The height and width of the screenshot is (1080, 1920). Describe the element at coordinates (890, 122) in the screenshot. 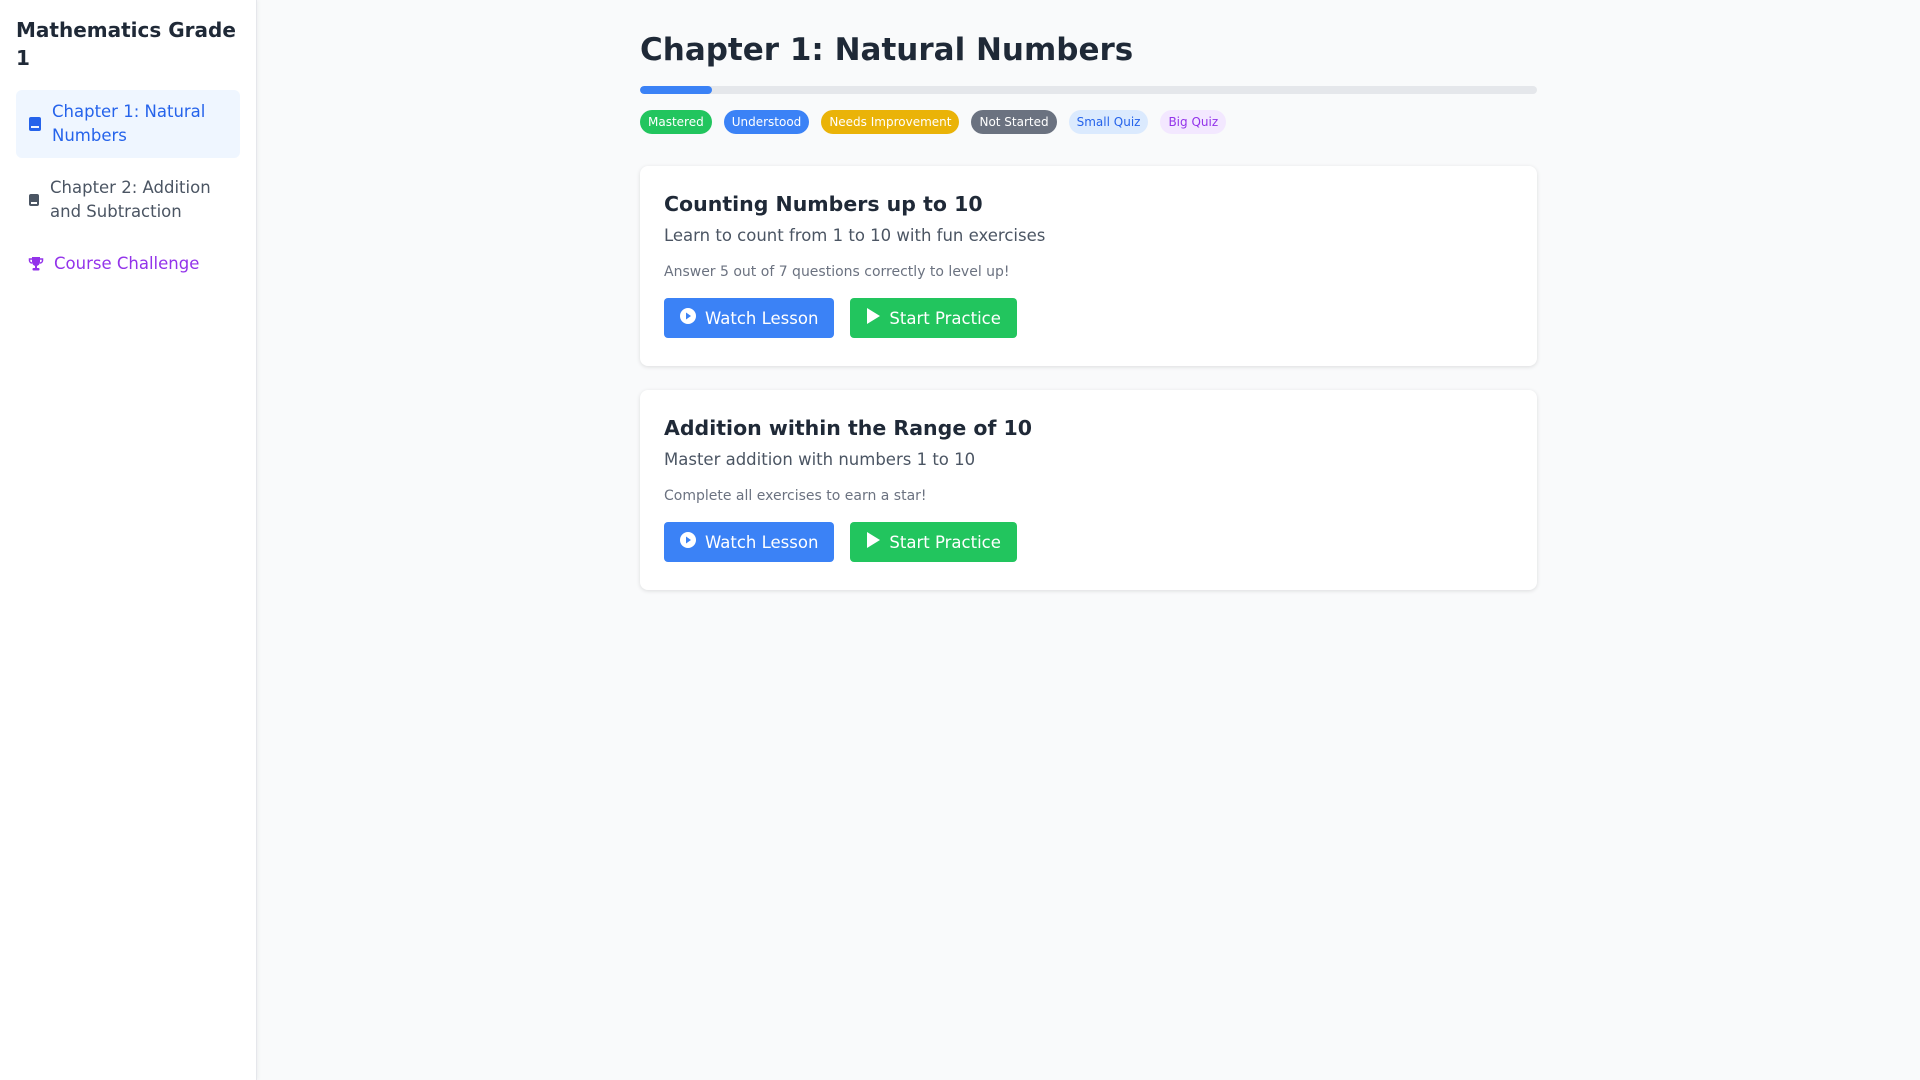

I see `legend-badge-needs-improvement: Needs Improvement` at that location.